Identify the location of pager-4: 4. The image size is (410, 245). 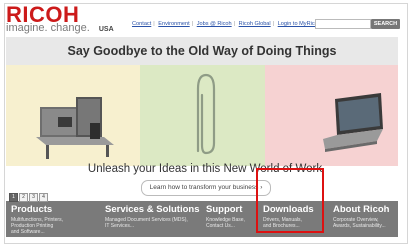
(43, 197).